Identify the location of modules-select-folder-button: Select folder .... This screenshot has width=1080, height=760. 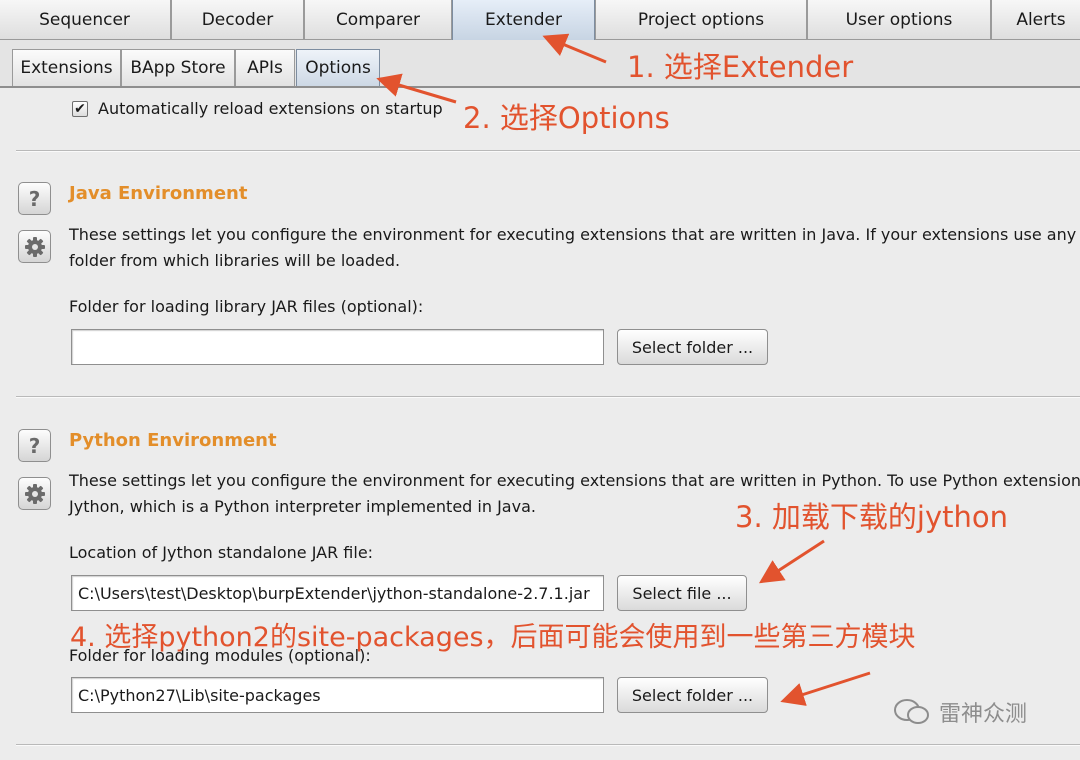
(692, 695).